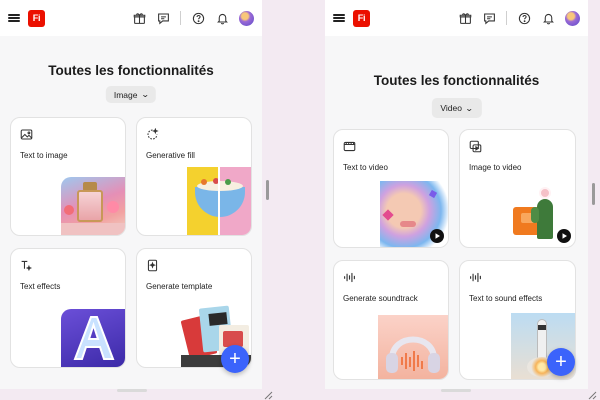 The height and width of the screenshot is (400, 600). I want to click on filter-dropdown-value: Video, so click(451, 108).